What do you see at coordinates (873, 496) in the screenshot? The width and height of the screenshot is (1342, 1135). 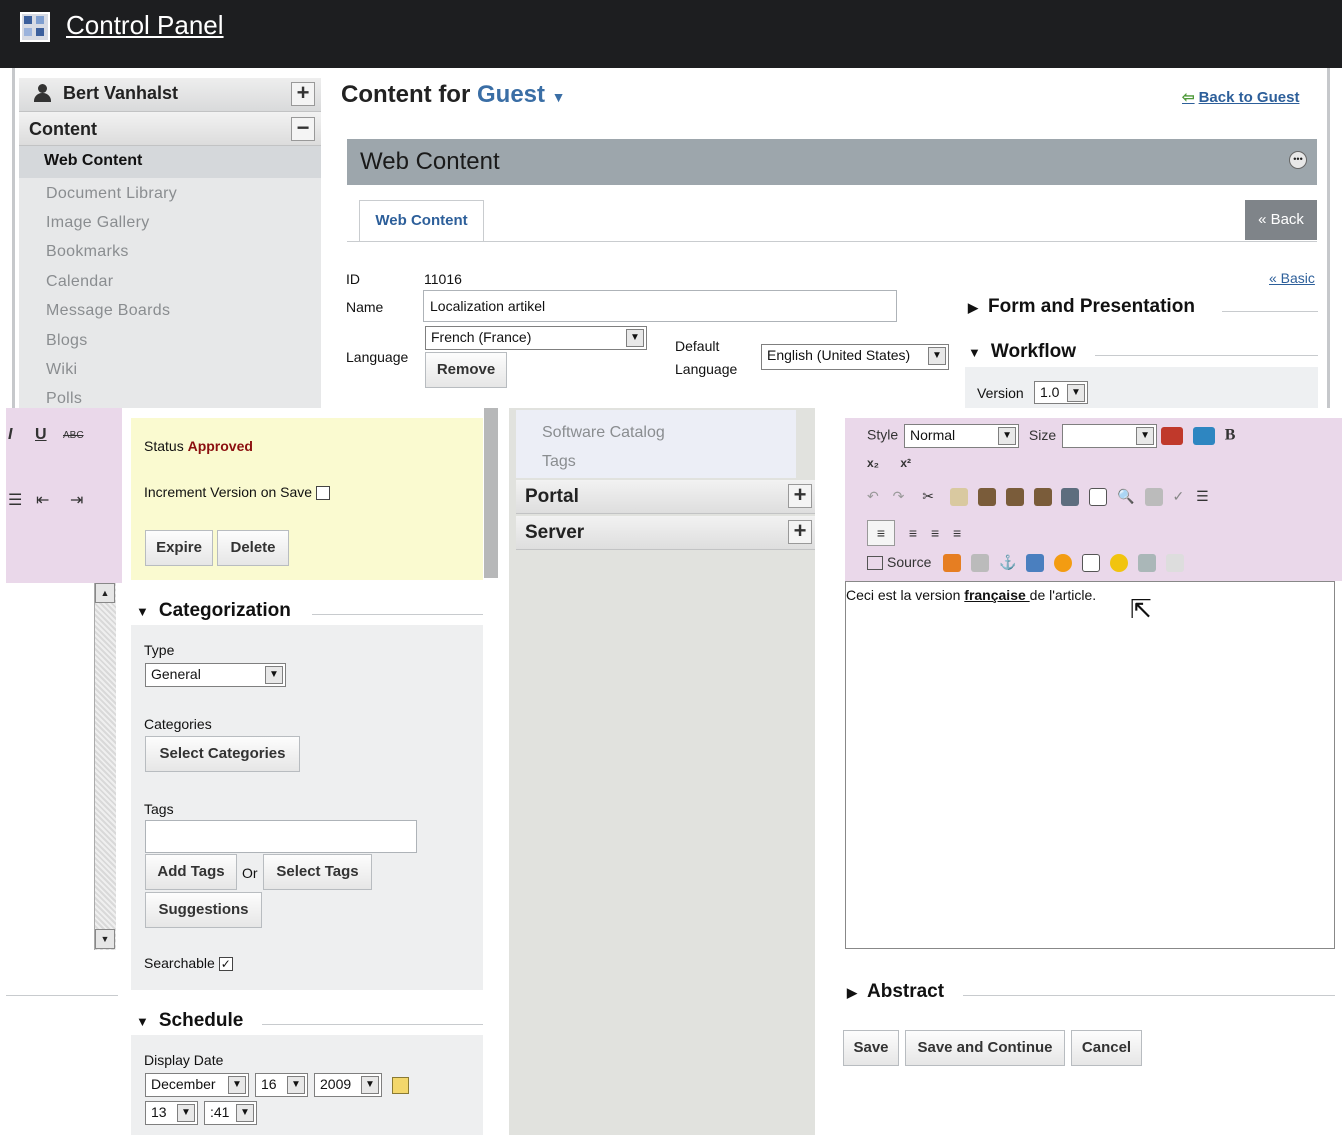 I see `undo-icon: ↶` at bounding box center [873, 496].